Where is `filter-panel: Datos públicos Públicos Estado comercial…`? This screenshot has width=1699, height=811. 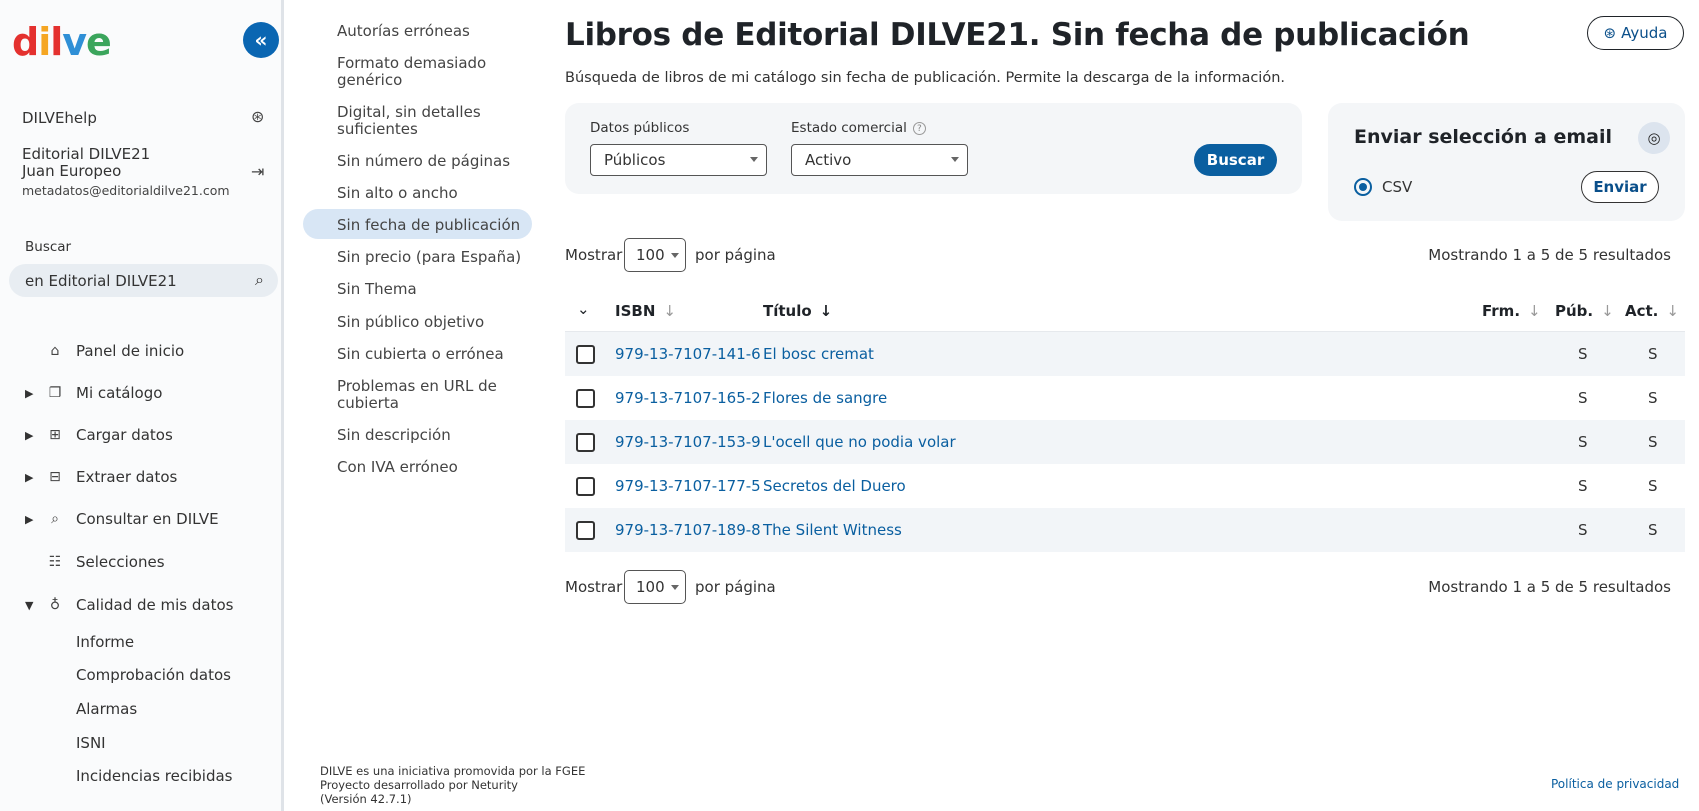 filter-panel: Datos públicos Públicos Estado comercial… is located at coordinates (933, 148).